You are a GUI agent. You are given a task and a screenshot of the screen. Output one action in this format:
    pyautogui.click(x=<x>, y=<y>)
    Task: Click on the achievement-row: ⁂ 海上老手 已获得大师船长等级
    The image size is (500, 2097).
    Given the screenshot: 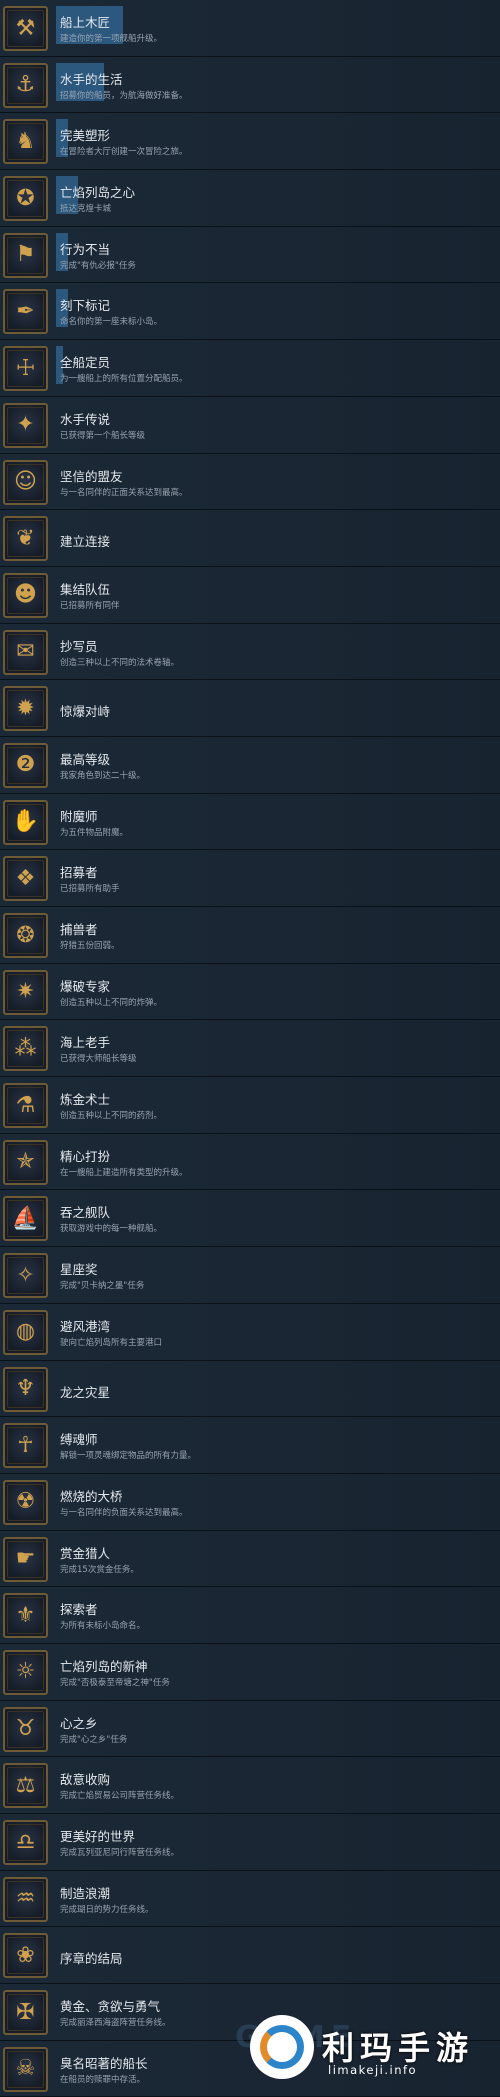 What is the action you would take?
    pyautogui.click(x=250, y=1049)
    